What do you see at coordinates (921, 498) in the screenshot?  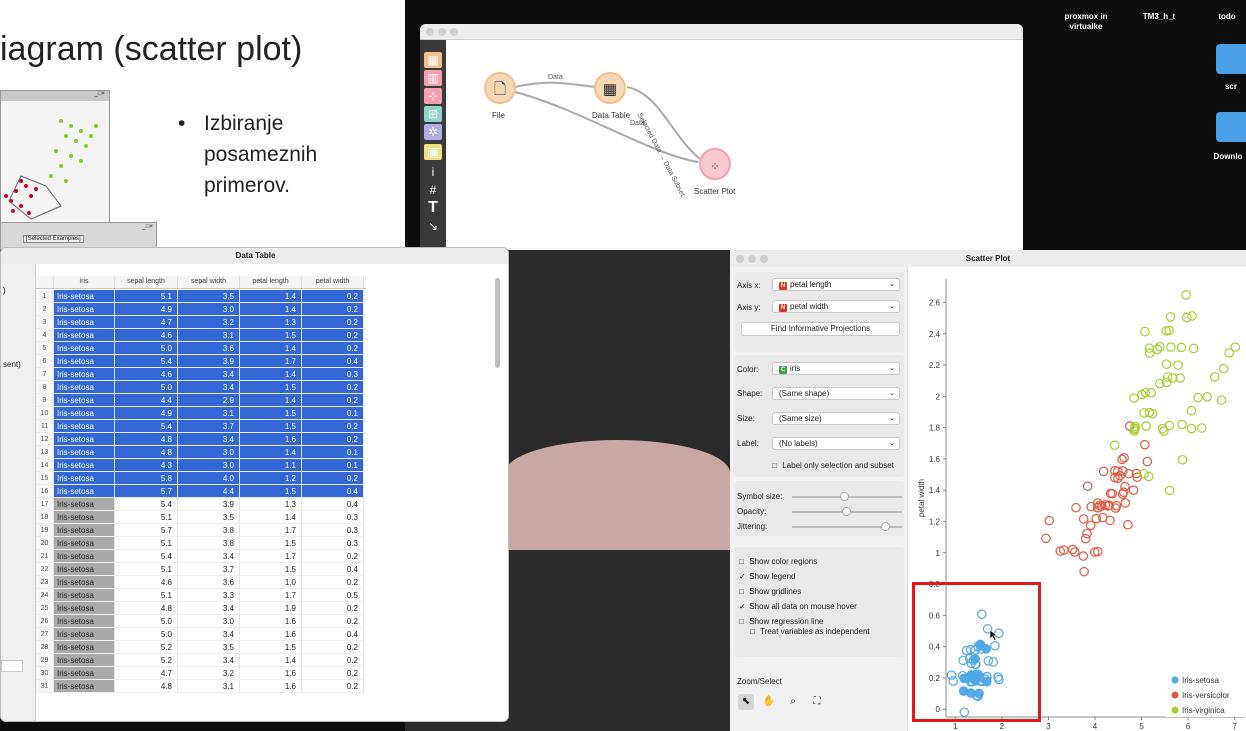 I see `y-axis-label: petal width` at bounding box center [921, 498].